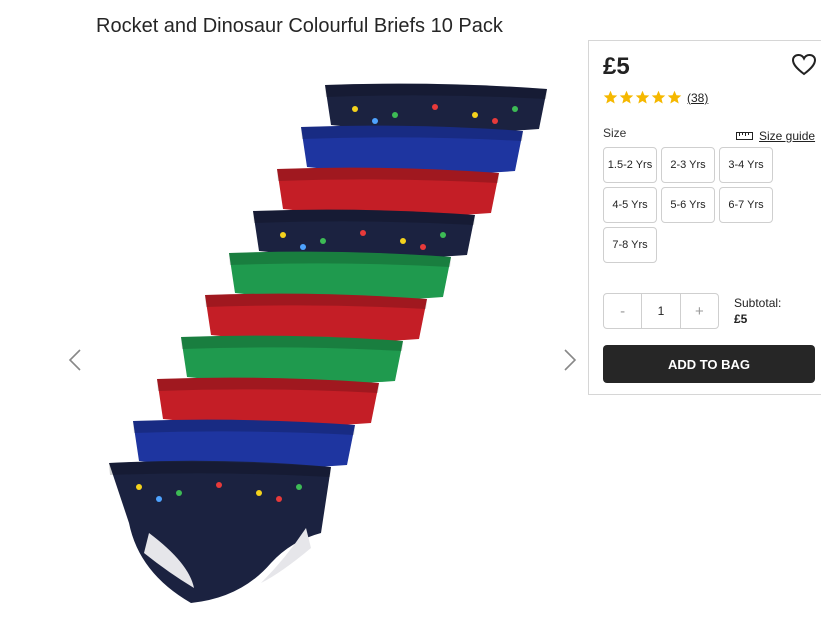  I want to click on quantity-stepper: - 1 +, so click(661, 311).